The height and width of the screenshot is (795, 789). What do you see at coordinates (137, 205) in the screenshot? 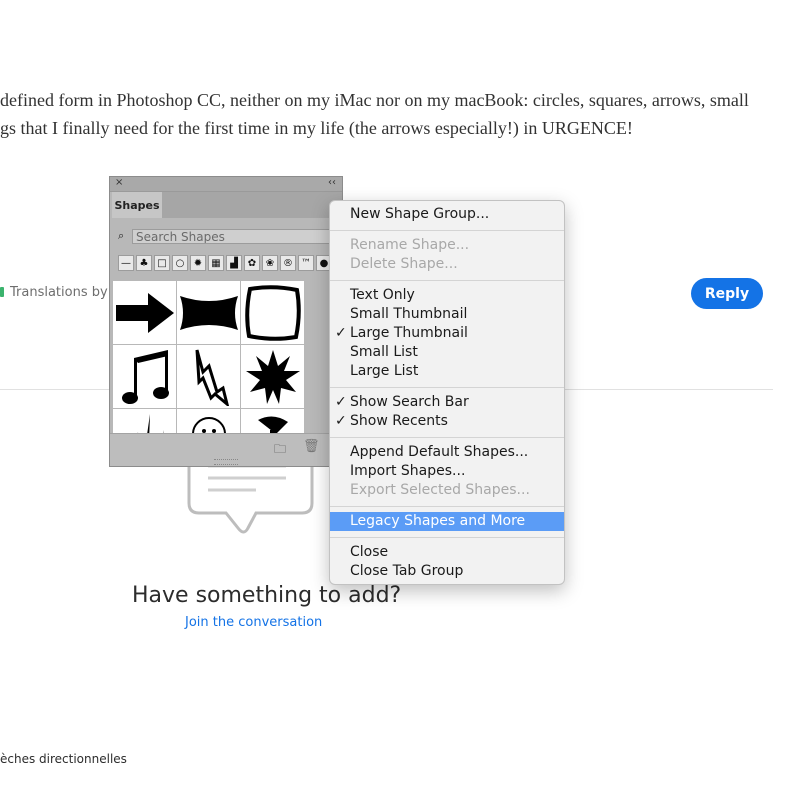
I see `tab-shapes: Shapes` at bounding box center [137, 205].